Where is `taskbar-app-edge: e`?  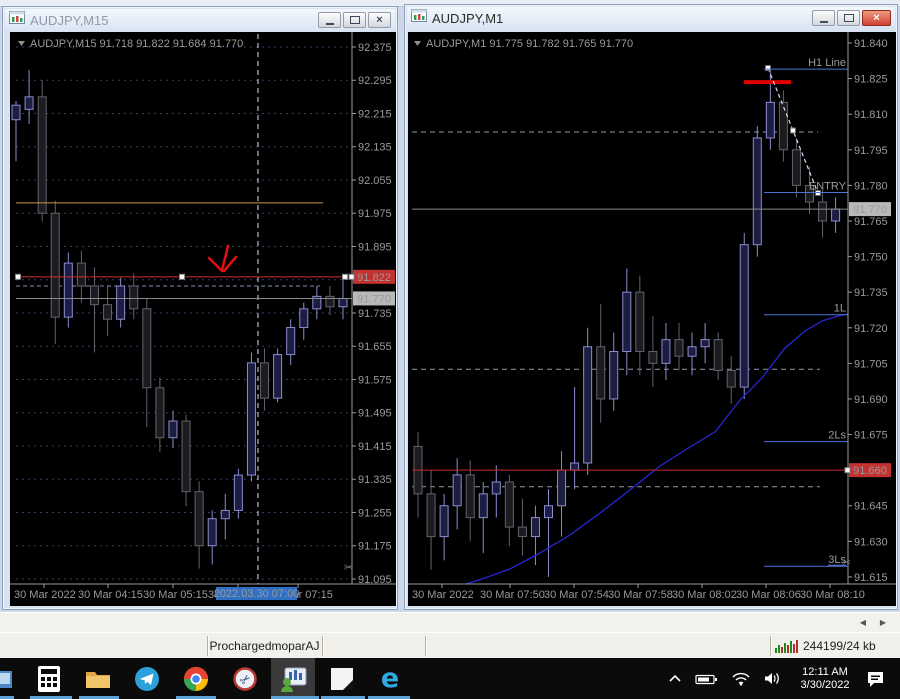
taskbar-app-edge: e is located at coordinates (390, 678).